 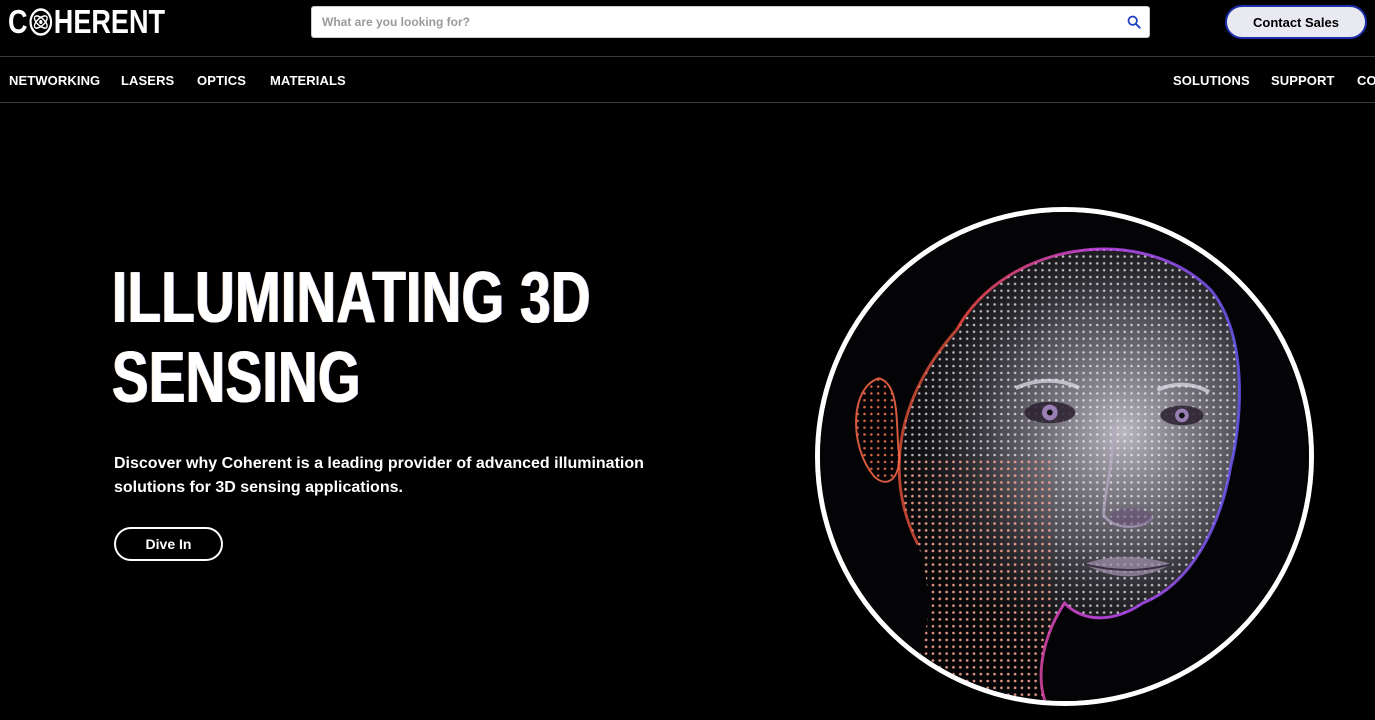 I want to click on hero-title: ILLUMINATING 3D SENSING, so click(x=351, y=338).